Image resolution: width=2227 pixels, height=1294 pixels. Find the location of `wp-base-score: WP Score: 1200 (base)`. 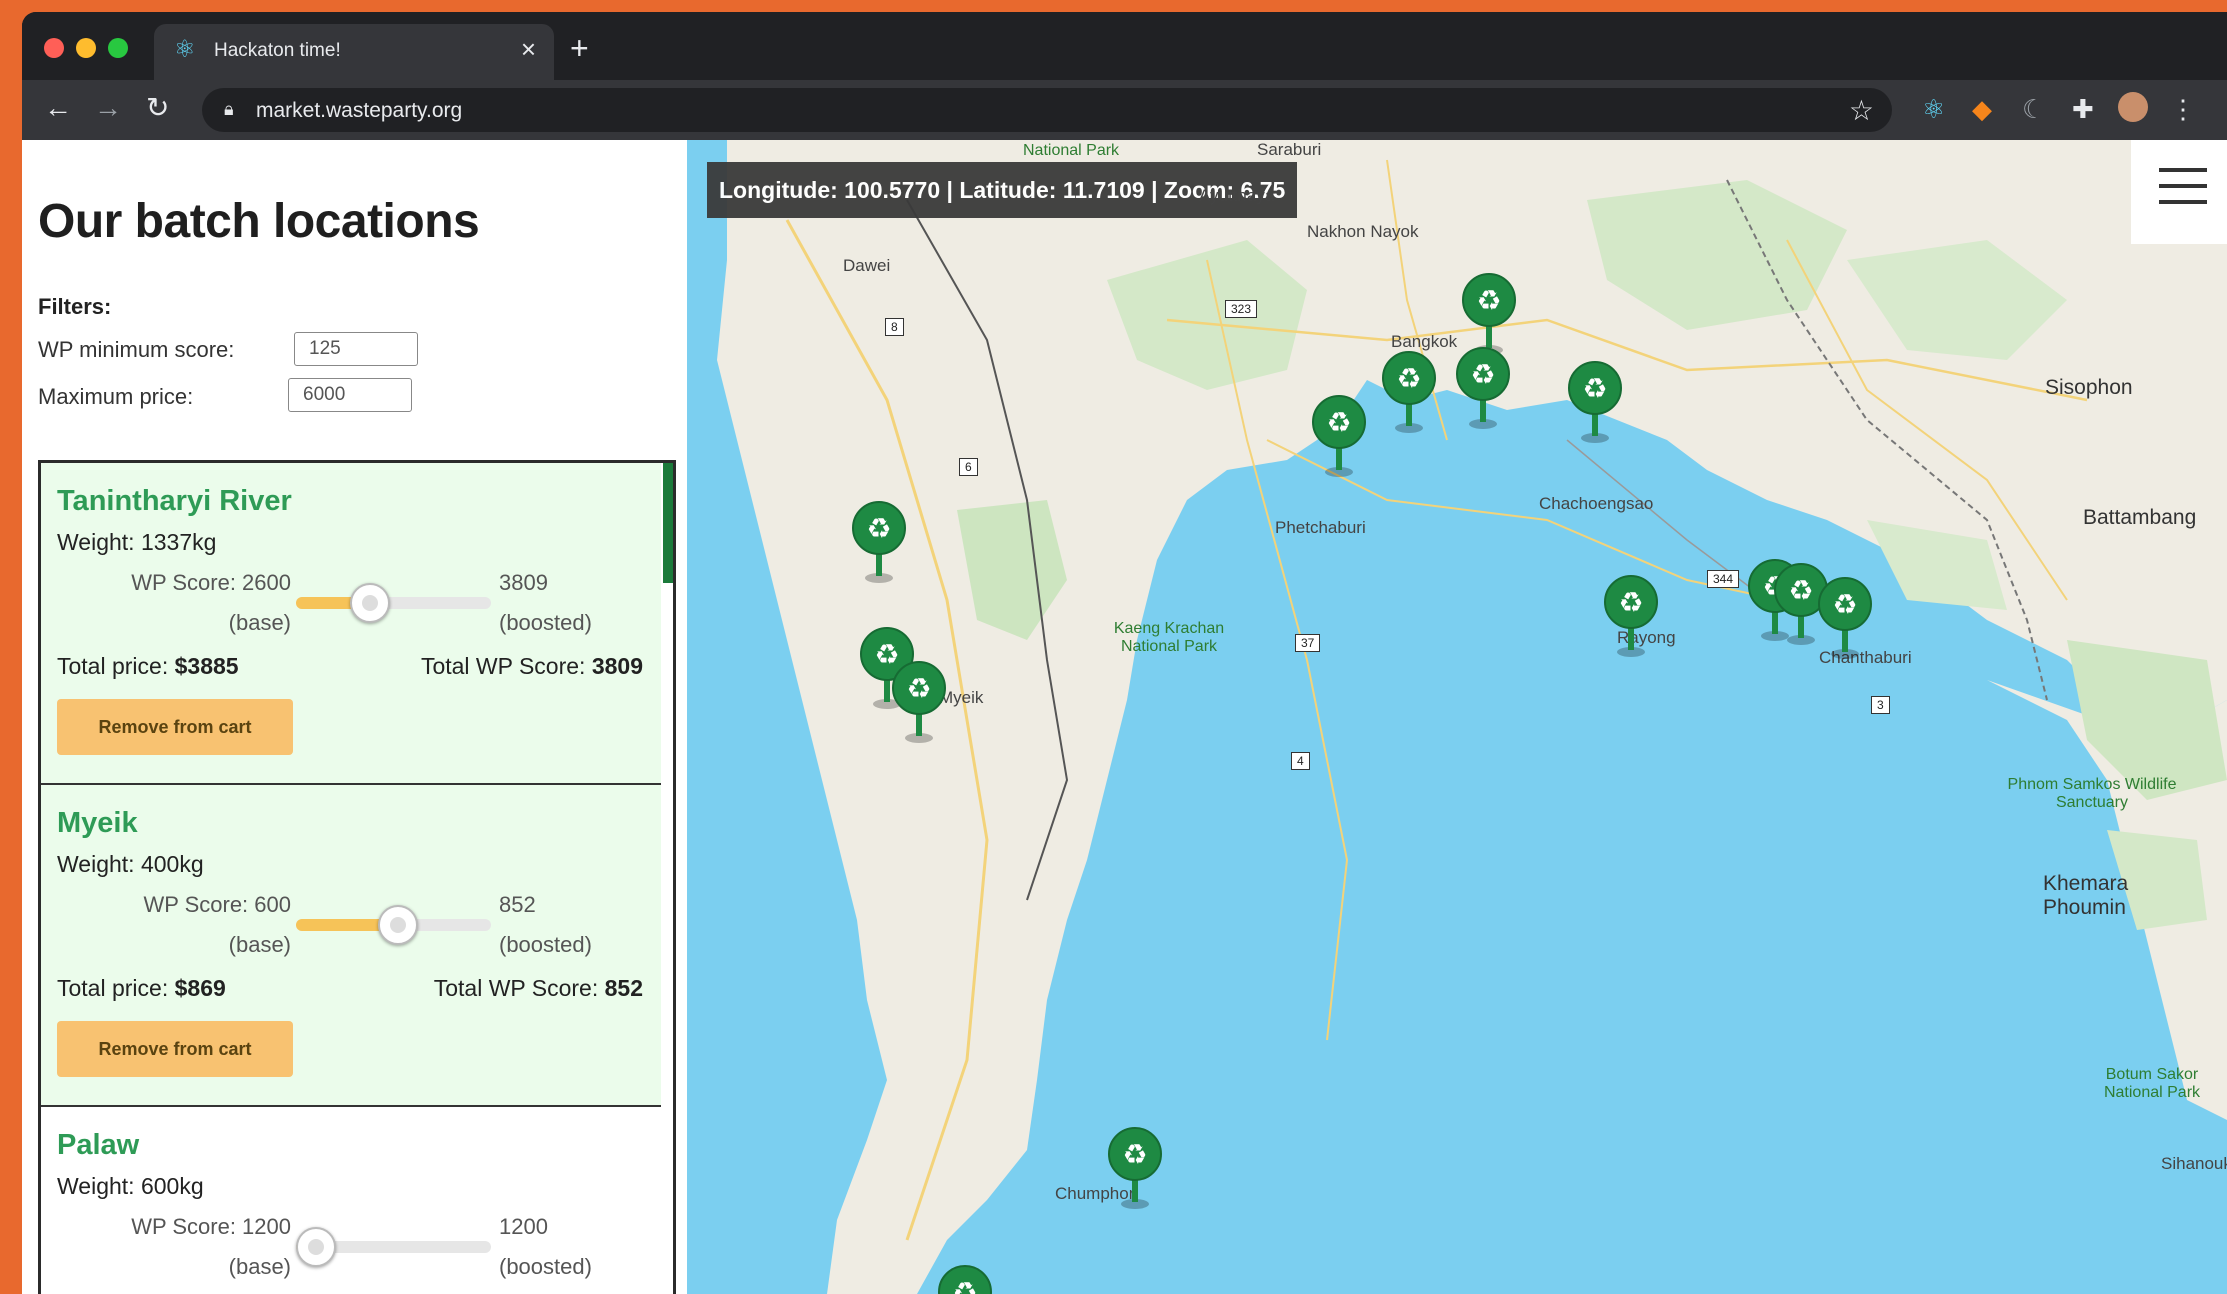

wp-base-score: WP Score: 1200 (base) is located at coordinates (211, 1246).